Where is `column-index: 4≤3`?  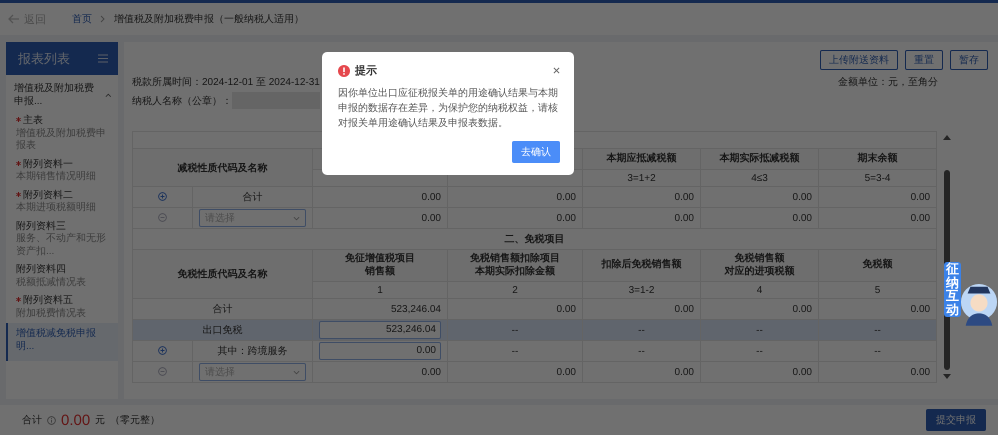
column-index: 4≤3 is located at coordinates (759, 178).